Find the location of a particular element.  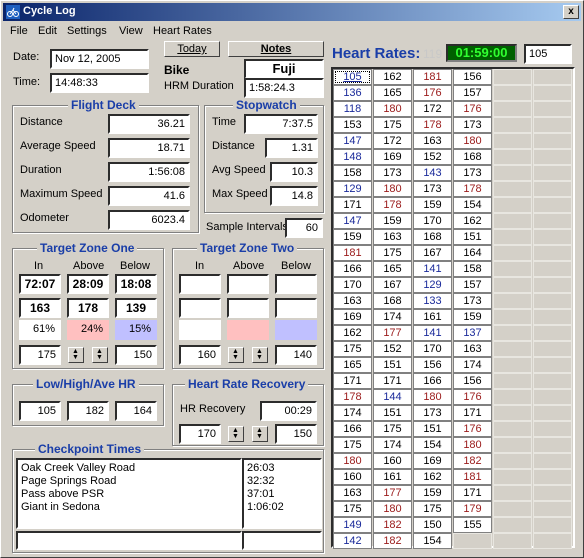

tz2-lower-spinner: ▲ ▼ is located at coordinates (260, 355).